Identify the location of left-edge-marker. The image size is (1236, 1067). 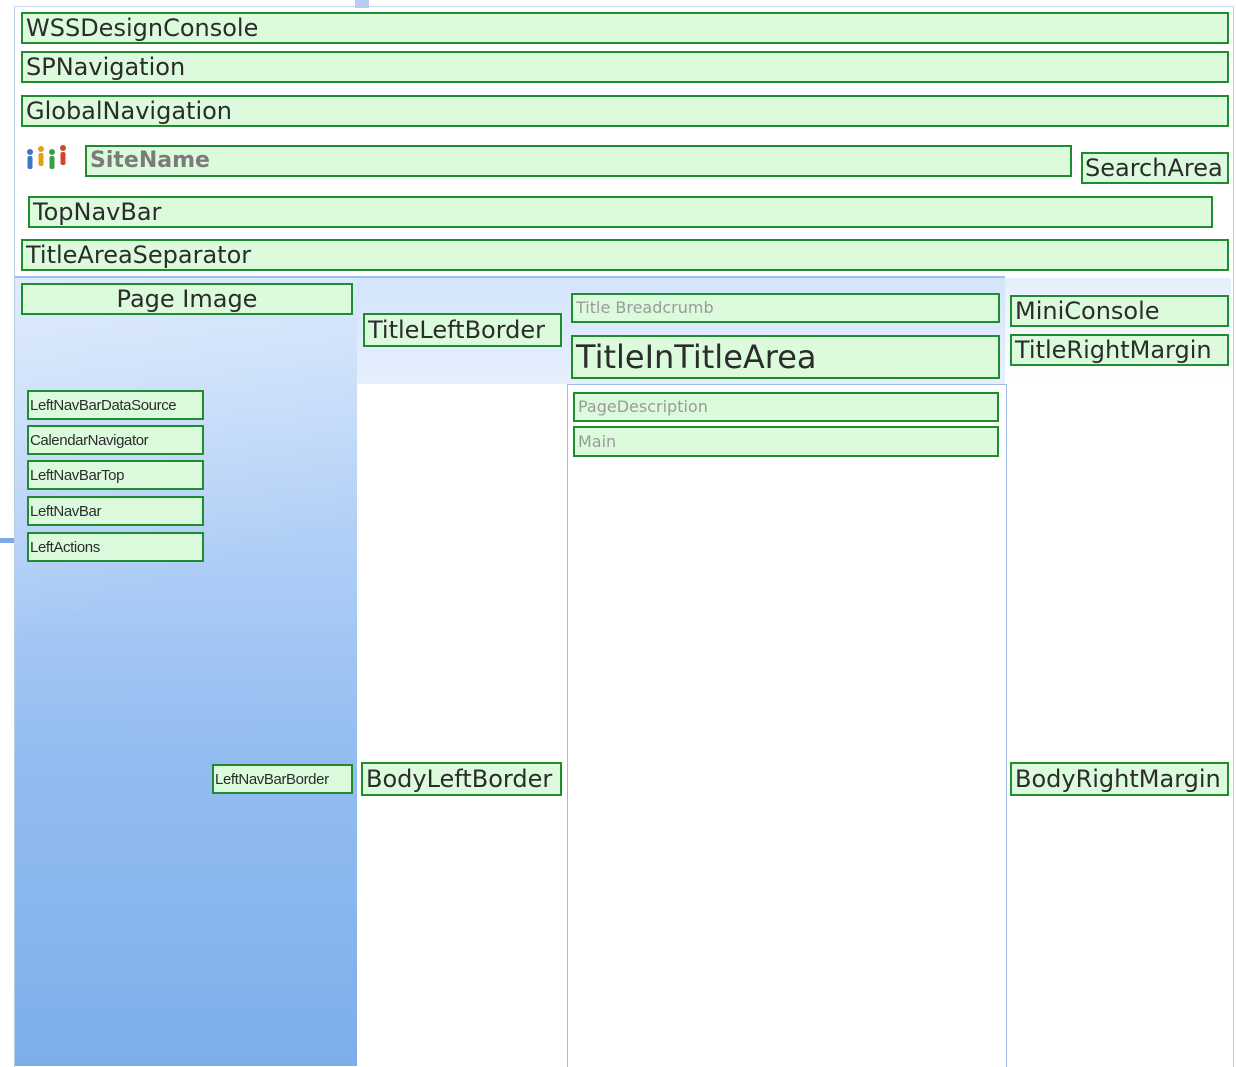
(7, 540).